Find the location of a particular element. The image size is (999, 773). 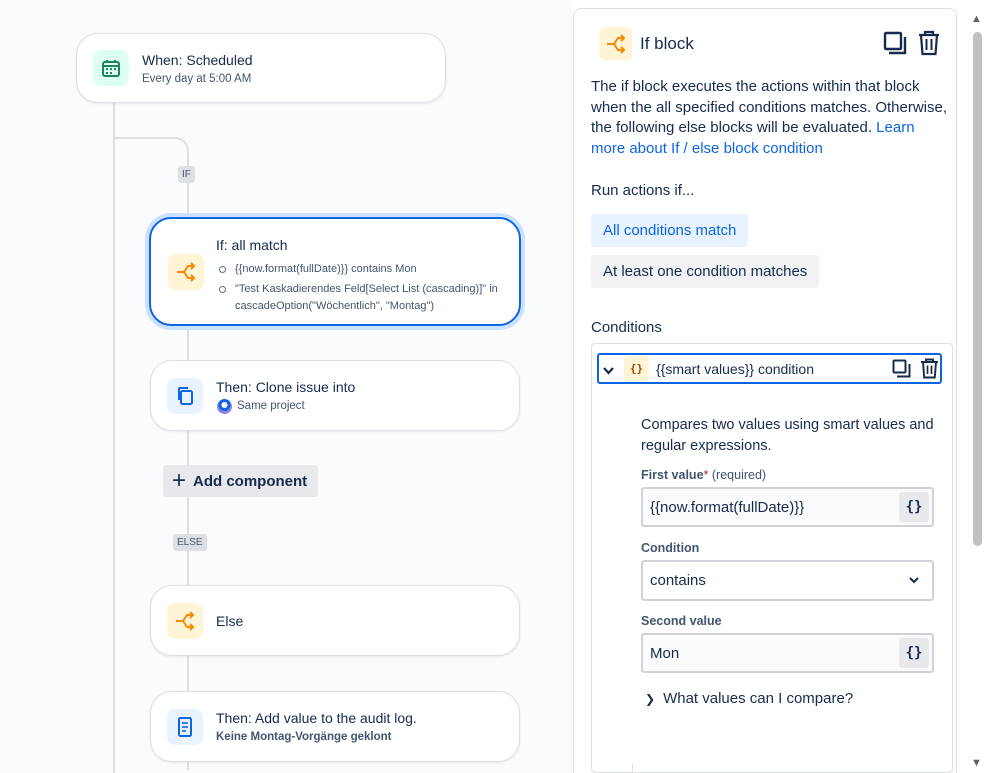

connector-main is located at coordinates (114, 438).